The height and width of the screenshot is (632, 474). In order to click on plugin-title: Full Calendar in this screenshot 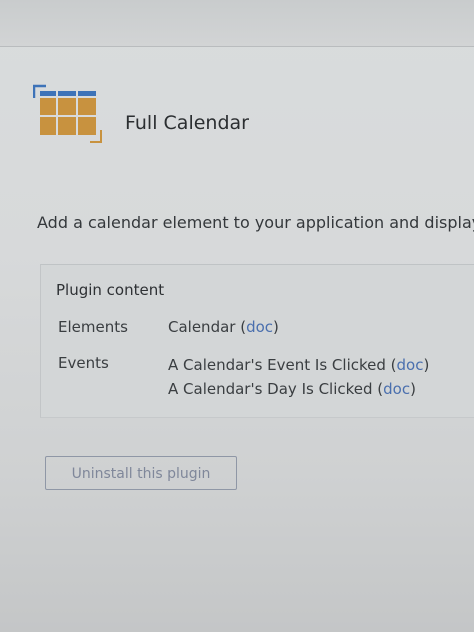, I will do `click(187, 123)`.